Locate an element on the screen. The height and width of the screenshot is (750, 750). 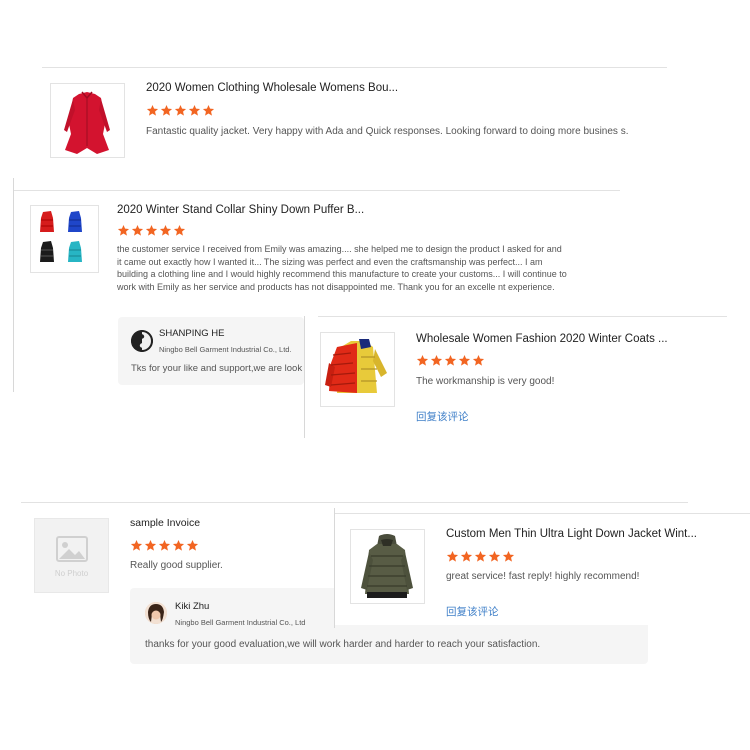
reply-company: Ningbo Bell Garment Industrial Co., Ltd is located at coordinates (240, 622).